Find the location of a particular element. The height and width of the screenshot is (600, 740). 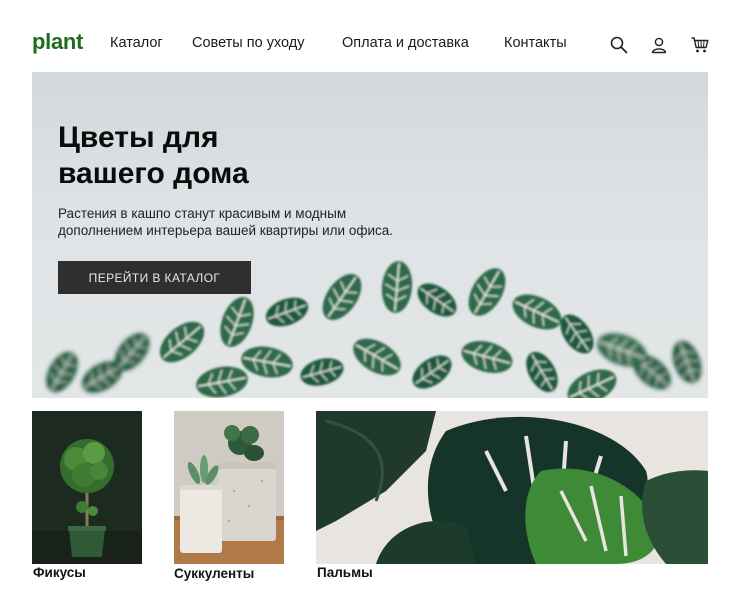

hero-title-line1: Цветы для is located at coordinates (138, 137).